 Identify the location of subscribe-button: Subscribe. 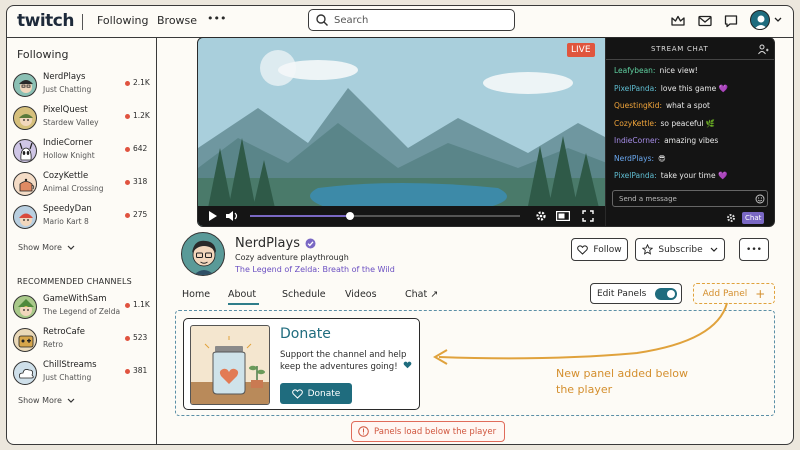
(680, 249).